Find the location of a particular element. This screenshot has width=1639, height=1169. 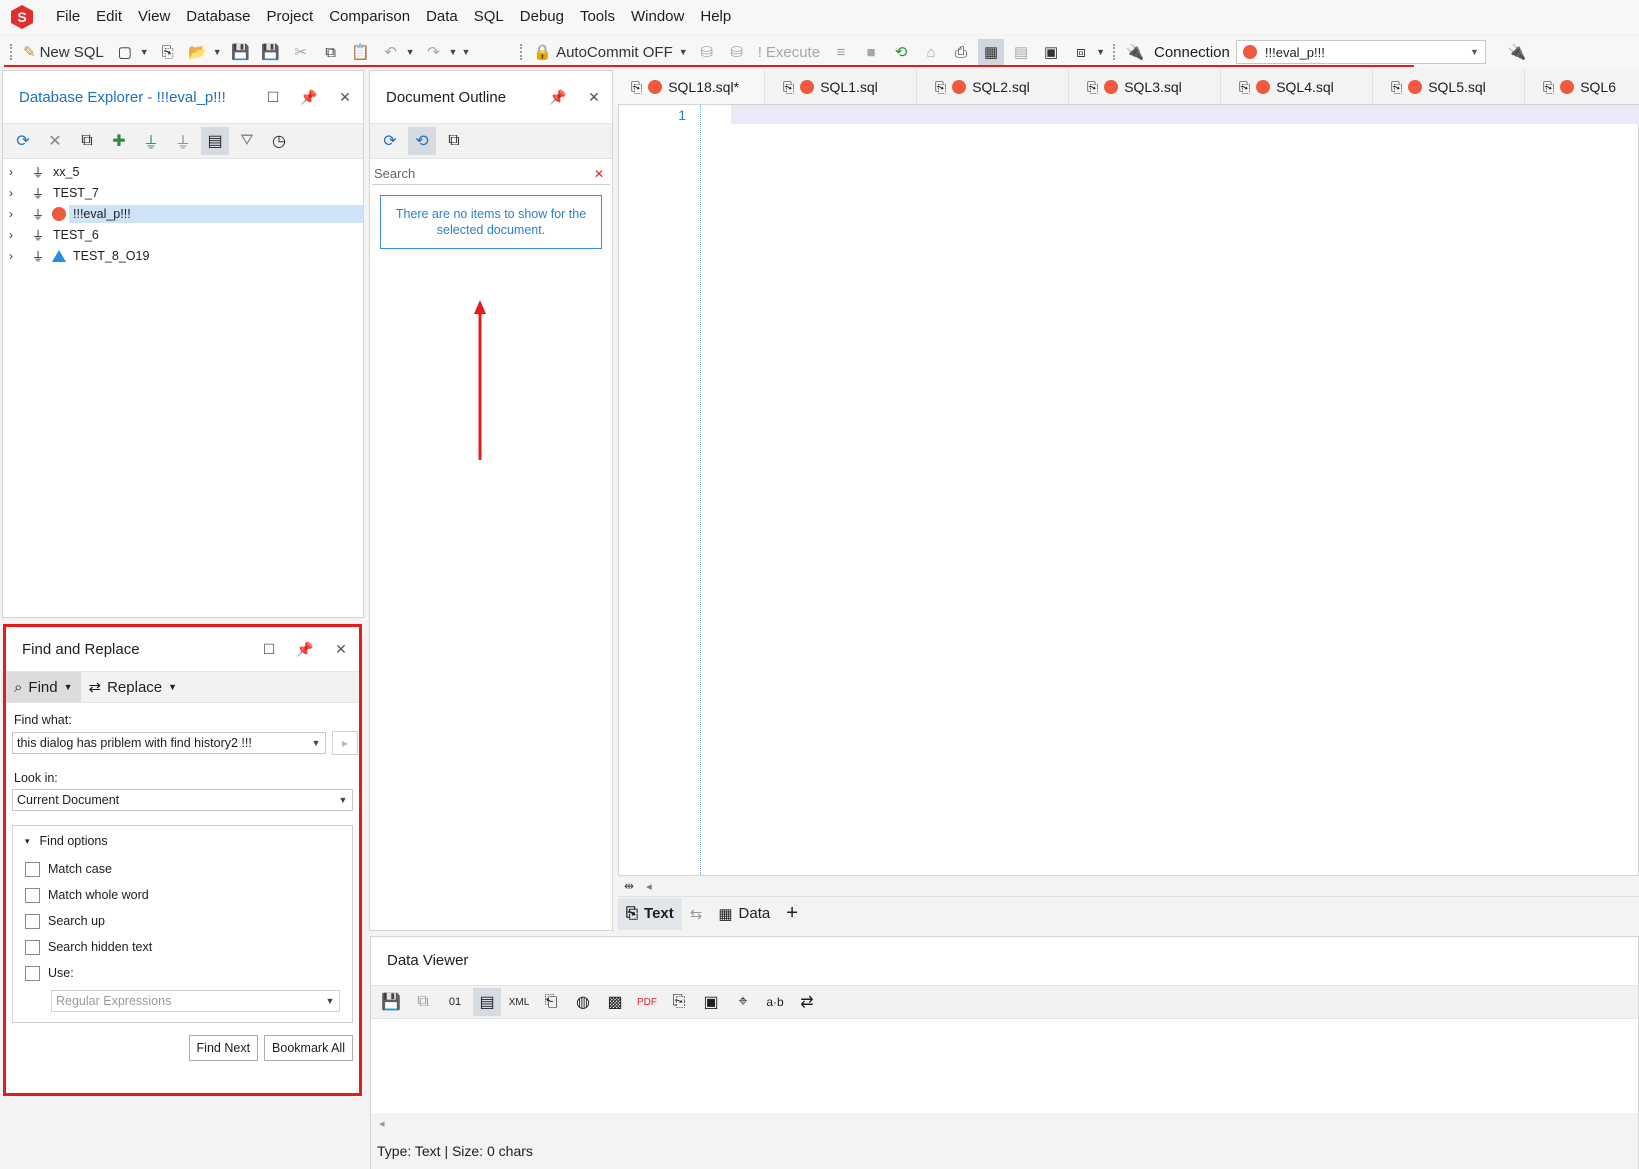

menu-debug: Debug is located at coordinates (542, 17).